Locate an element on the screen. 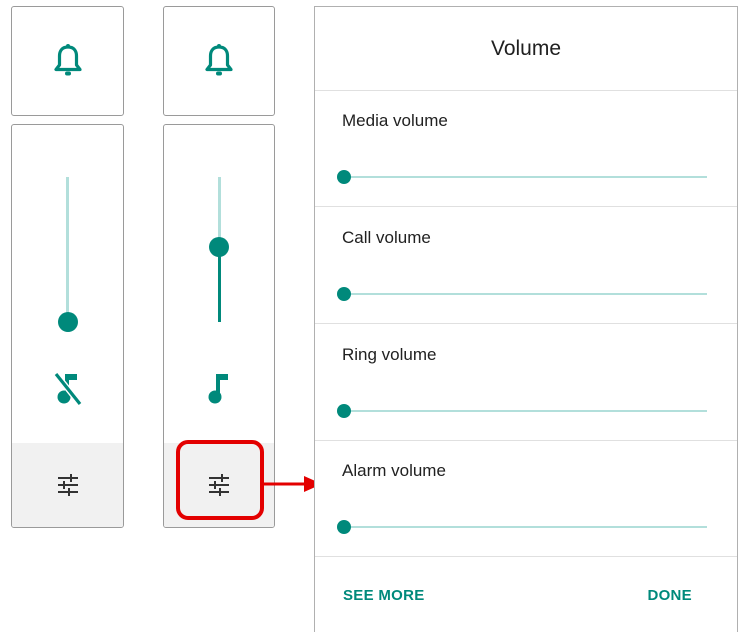 Image resolution: width=743 pixels, height=632 pixels. settings-area is located at coordinates (67, 485).